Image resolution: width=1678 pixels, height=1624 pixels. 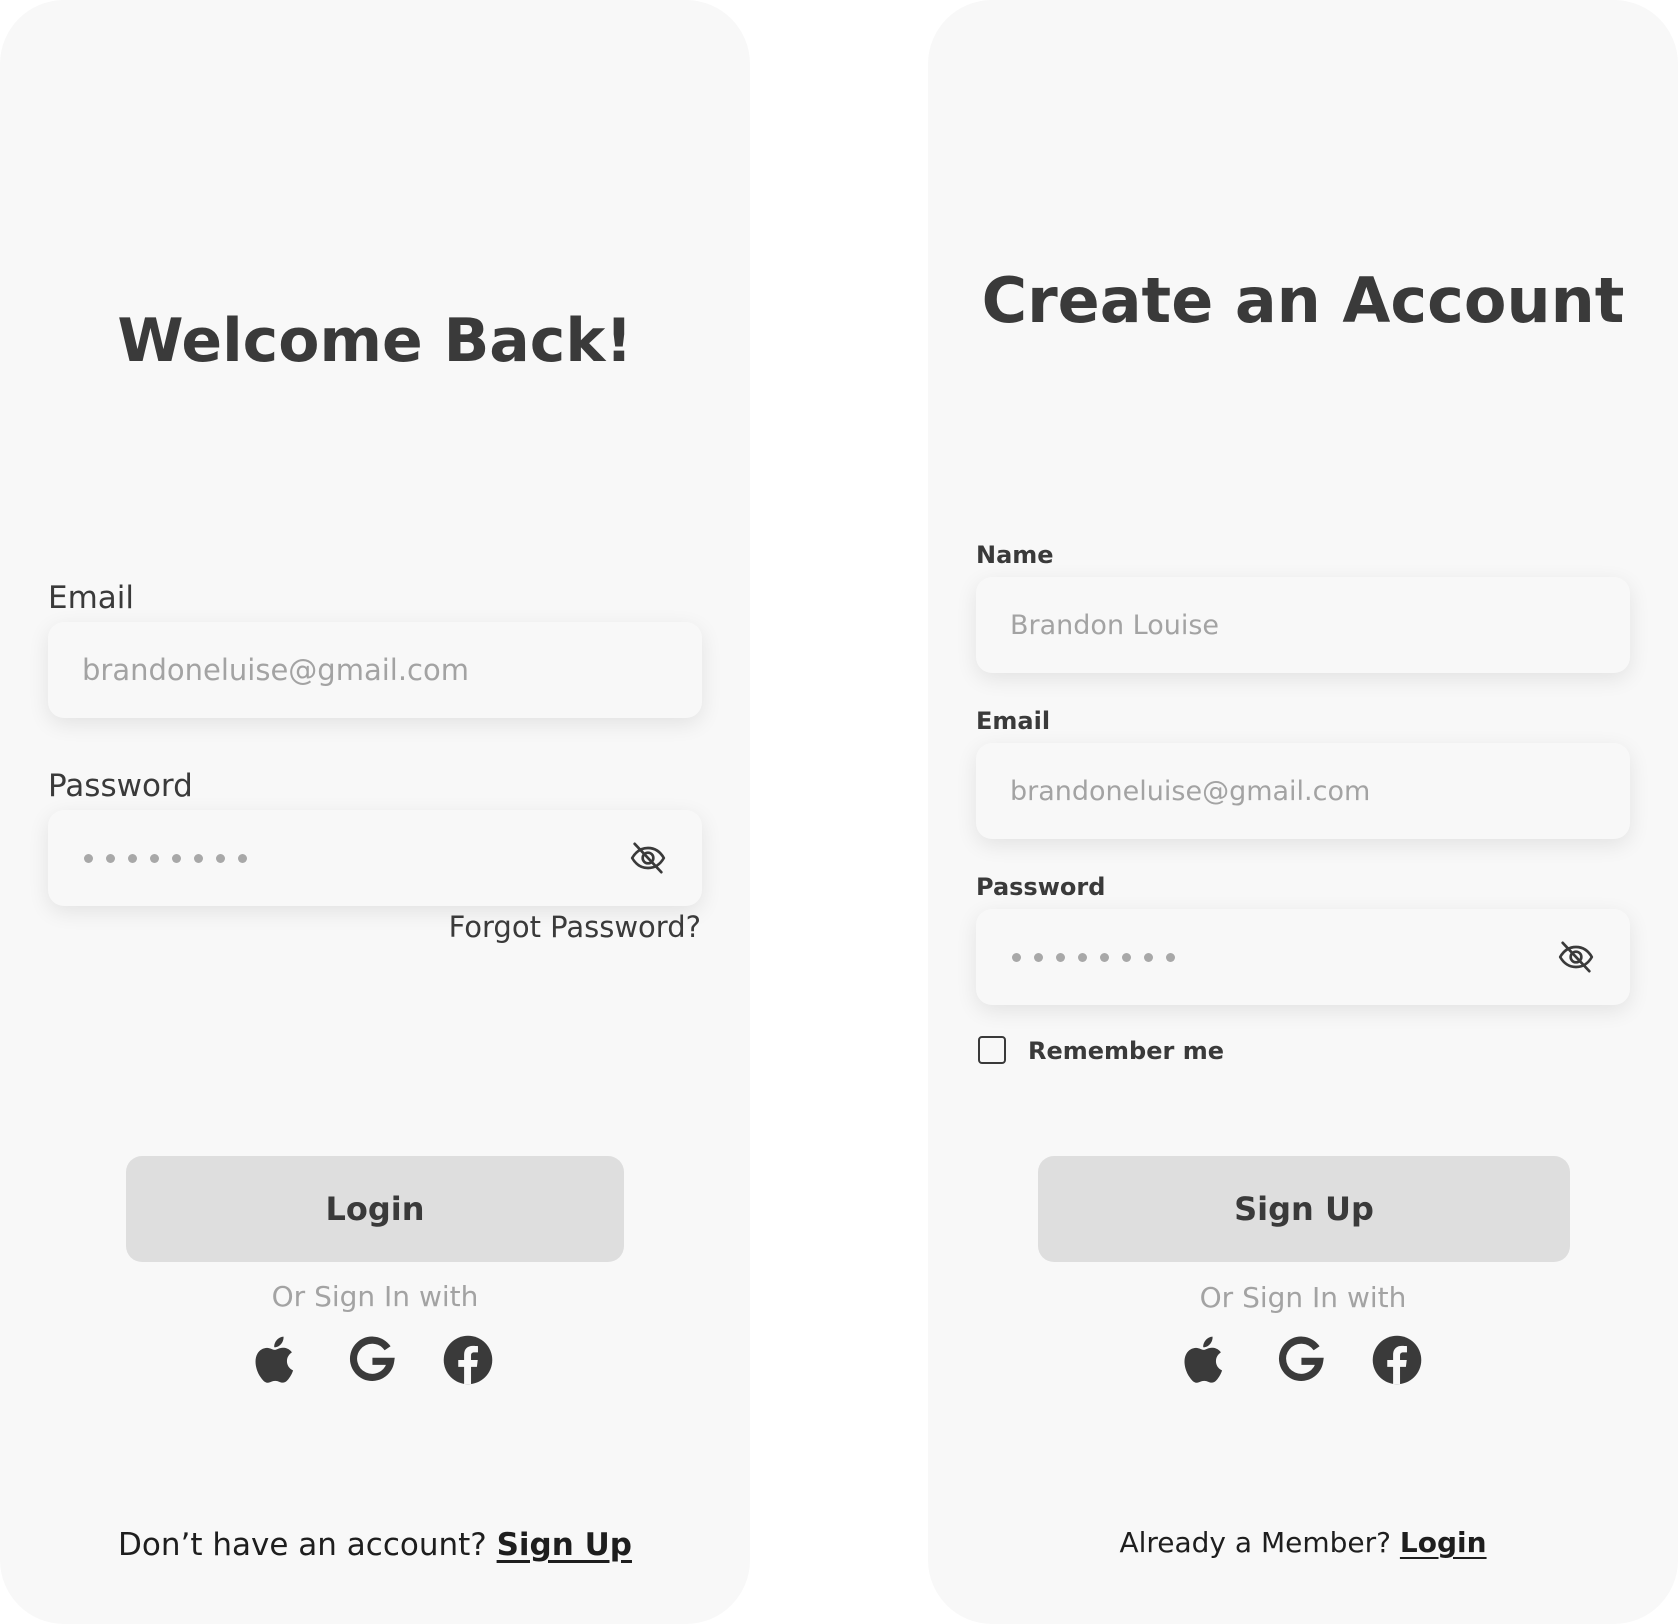 What do you see at coordinates (564, 1545) in the screenshot?
I see `signup-link: Sign Up` at bounding box center [564, 1545].